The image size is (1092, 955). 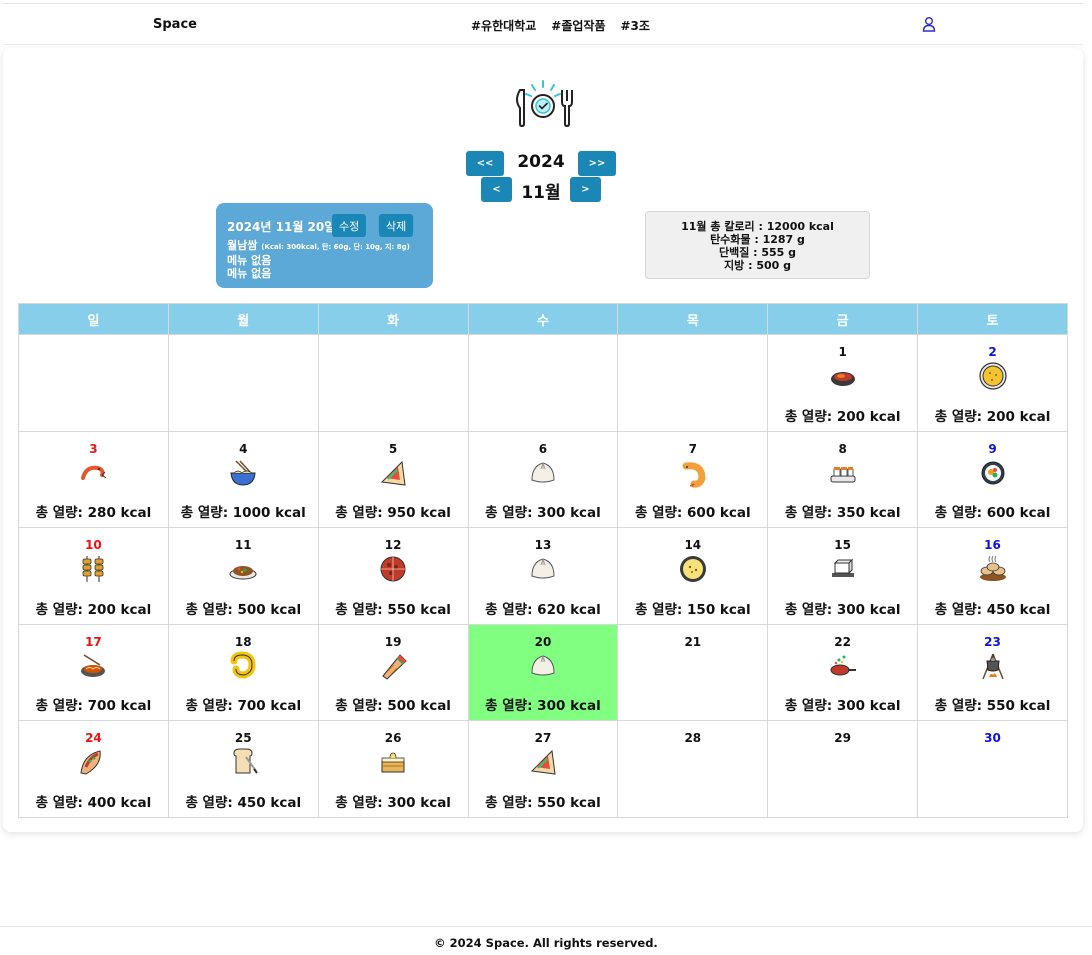 I want to click on day-total-calories: 총 열량: 620 kcal, so click(x=543, y=609).